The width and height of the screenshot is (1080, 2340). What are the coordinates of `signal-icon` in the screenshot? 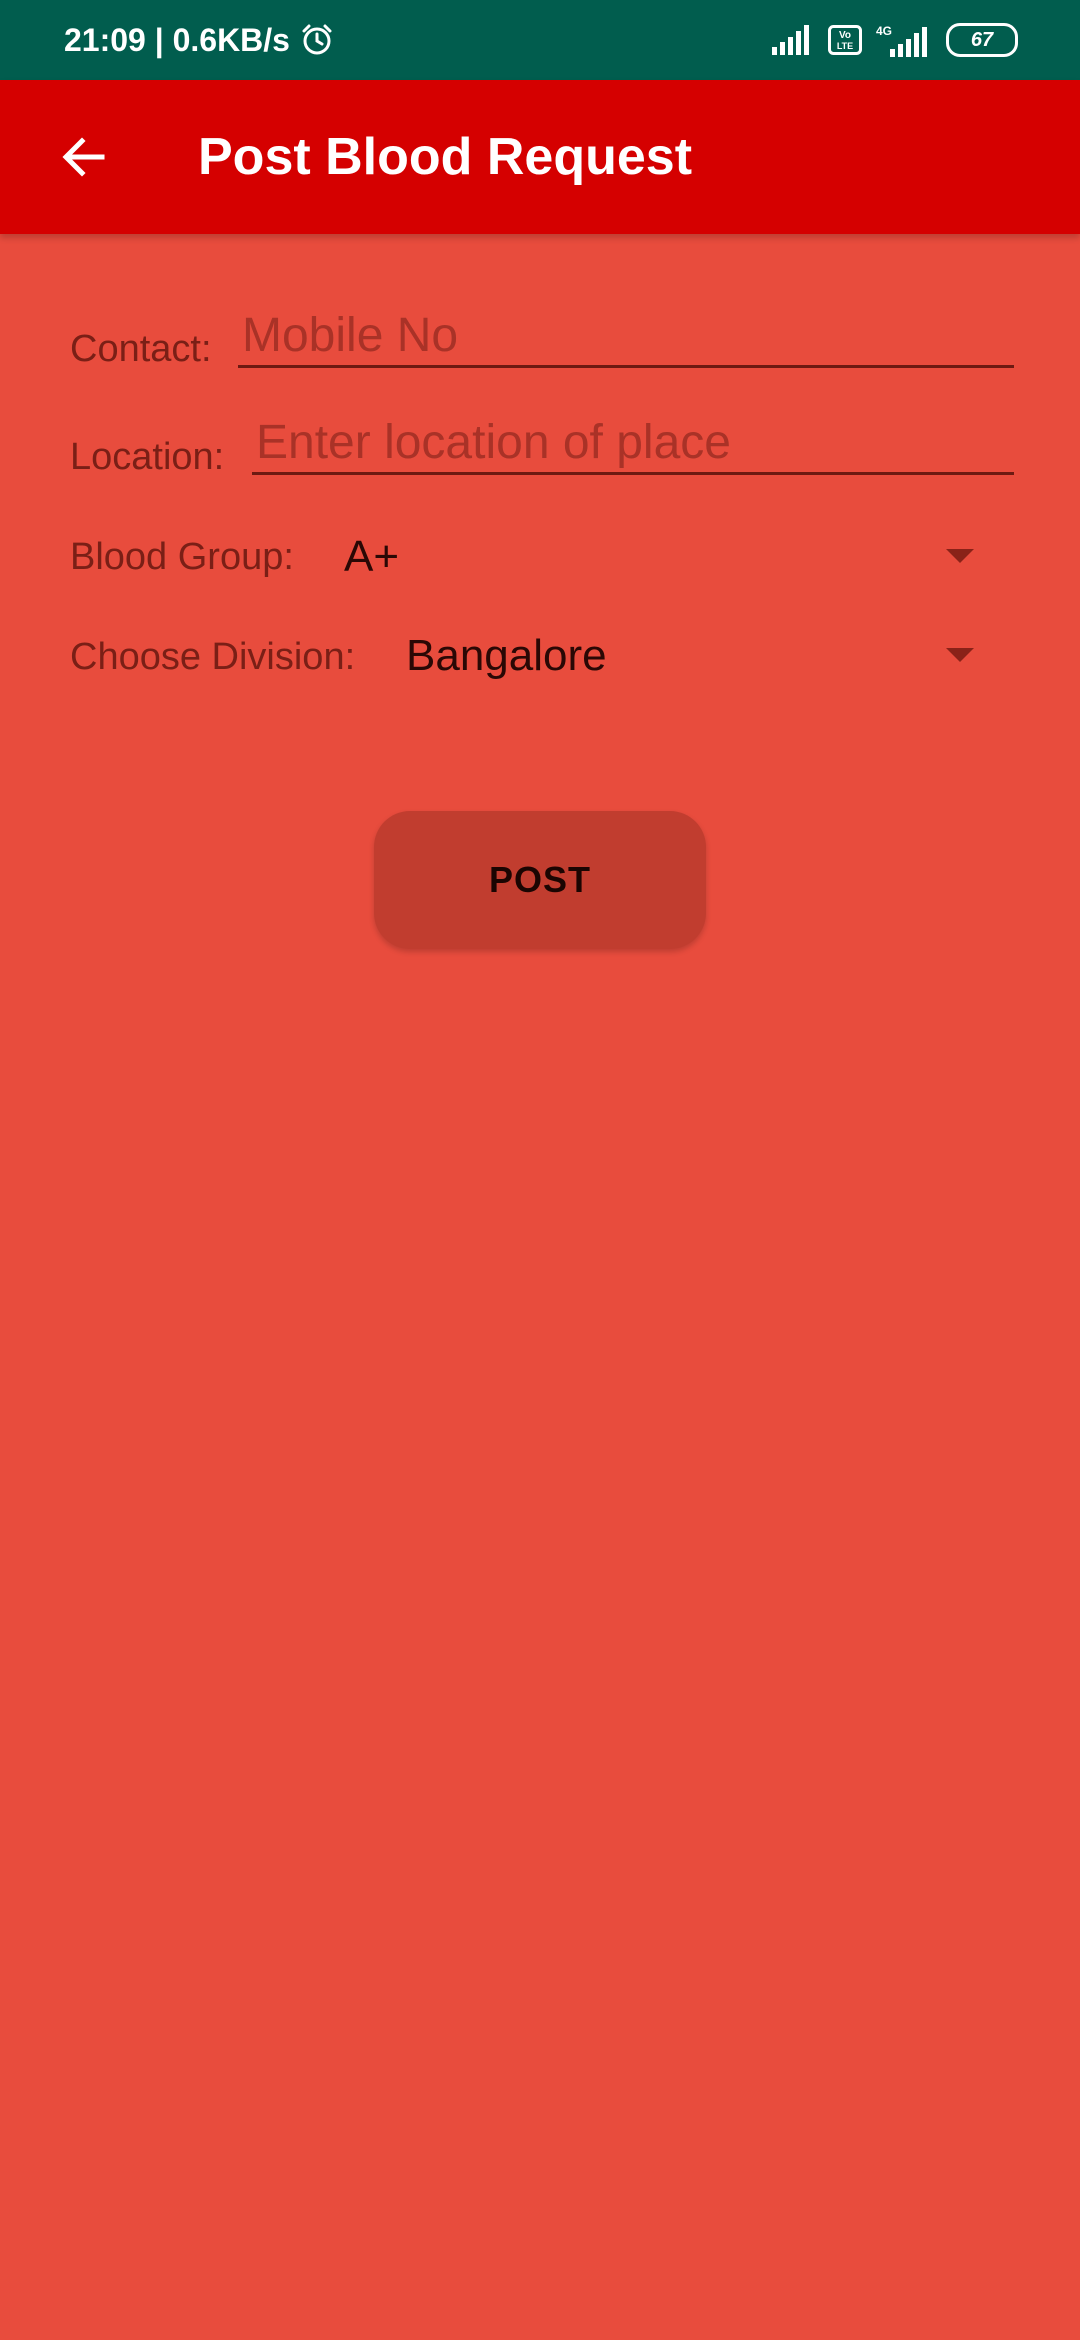 It's located at (793, 40).